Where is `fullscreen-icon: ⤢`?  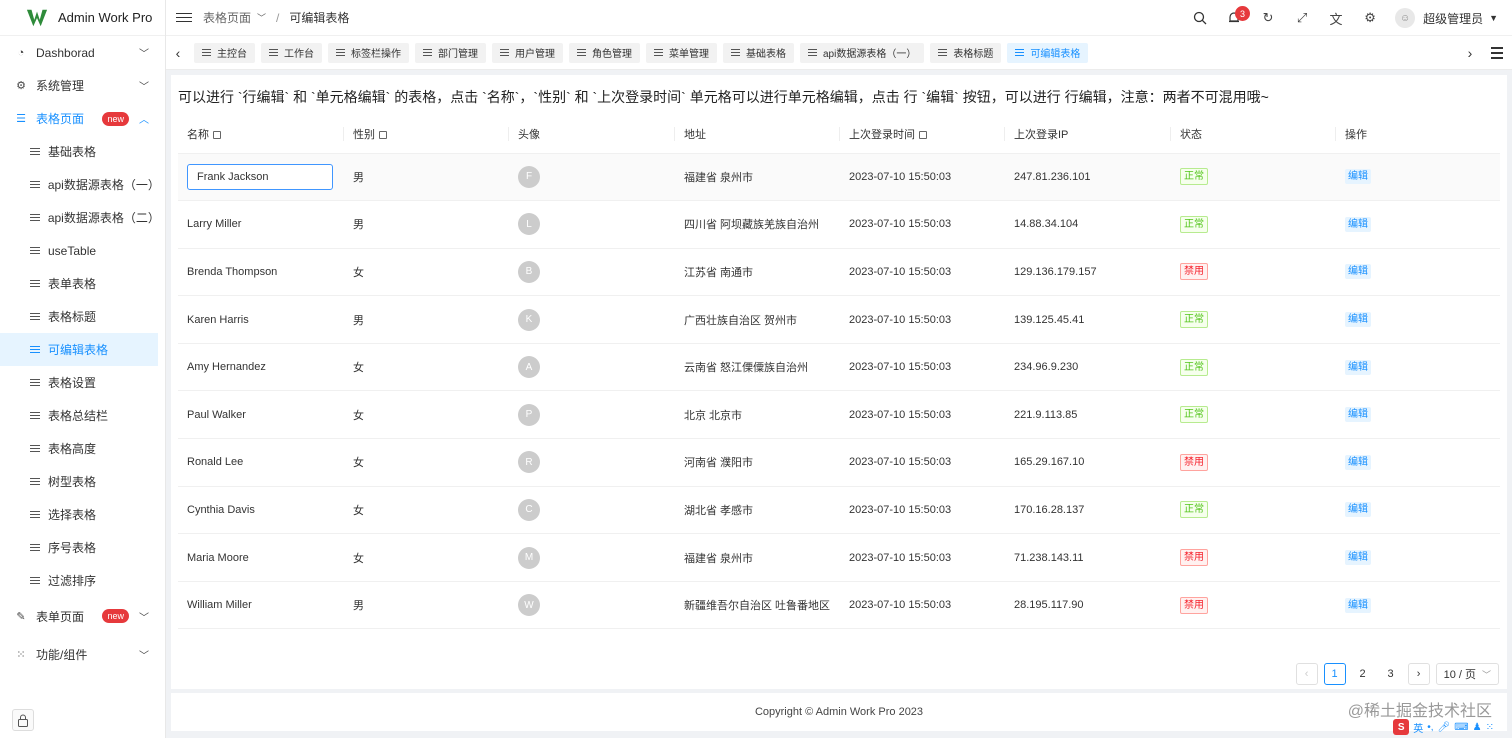
fullscreen-icon: ⤢ is located at coordinates (1302, 18).